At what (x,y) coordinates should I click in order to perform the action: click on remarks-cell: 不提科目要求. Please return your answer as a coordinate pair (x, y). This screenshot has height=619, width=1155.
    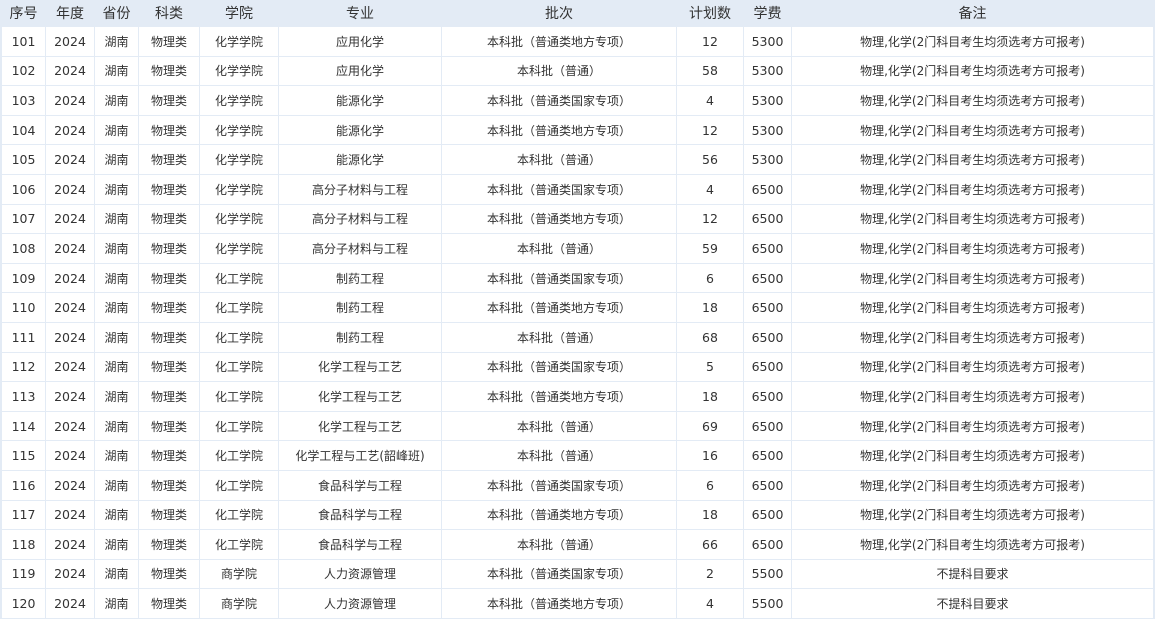
    Looking at the image, I should click on (973, 574).